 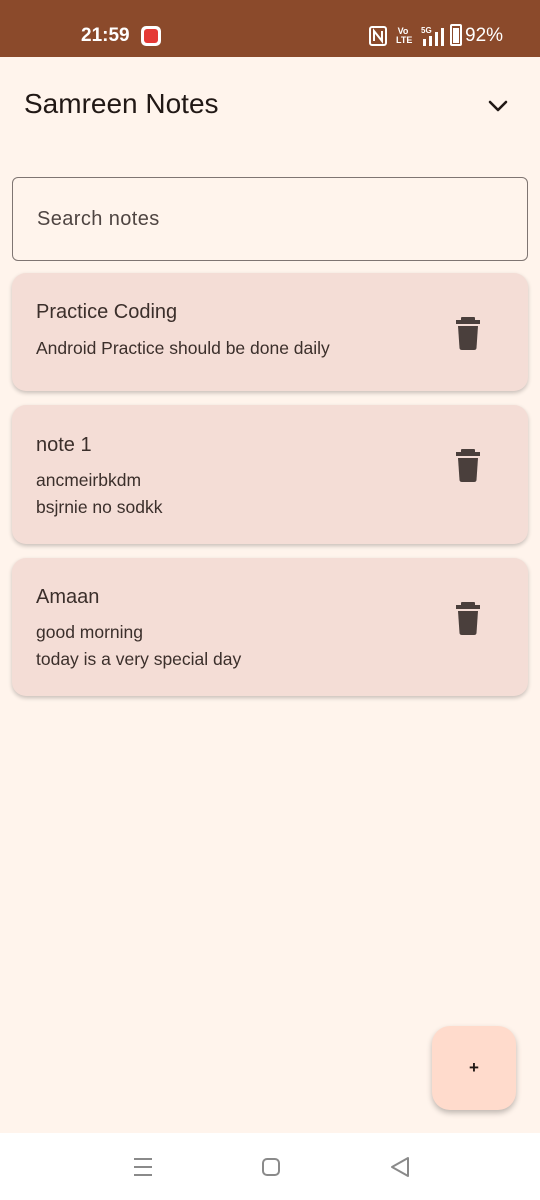 I want to click on search-field, so click(x=270, y=219).